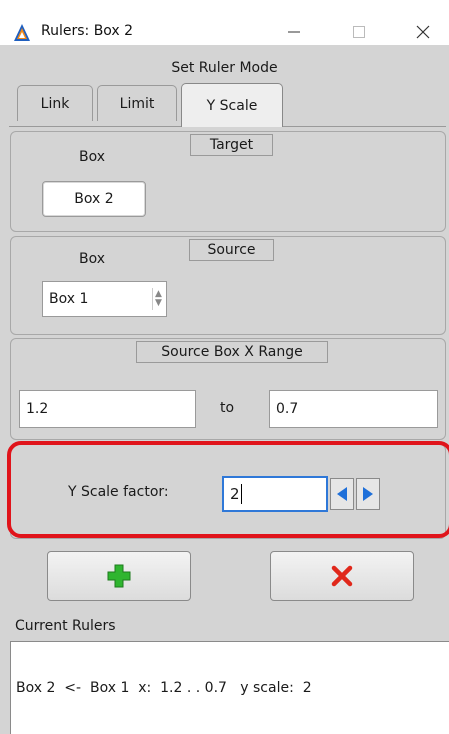 This screenshot has width=449, height=734. What do you see at coordinates (118, 492) in the screenshot?
I see `y-scale-factor-label: Y Scale factor:` at bounding box center [118, 492].